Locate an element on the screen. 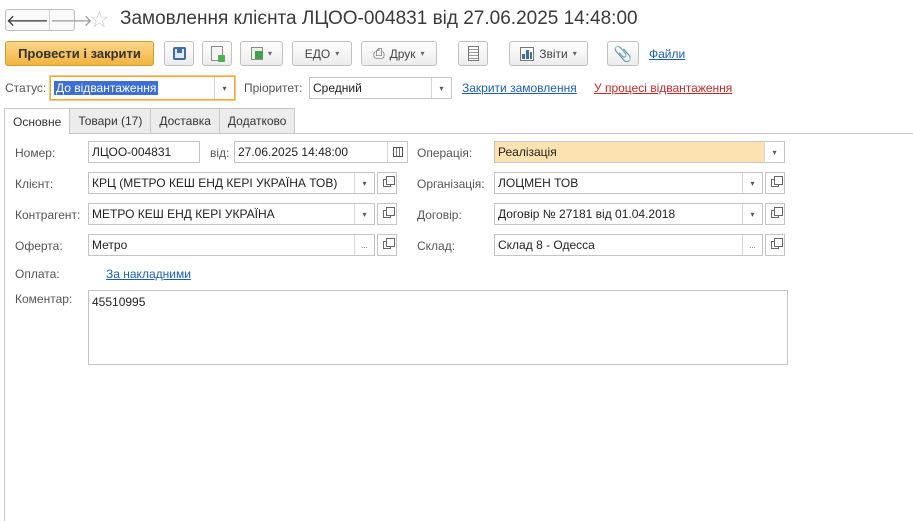 This screenshot has height=521, width=913. counterparty-label: Контрагент: is located at coordinates (48, 215).